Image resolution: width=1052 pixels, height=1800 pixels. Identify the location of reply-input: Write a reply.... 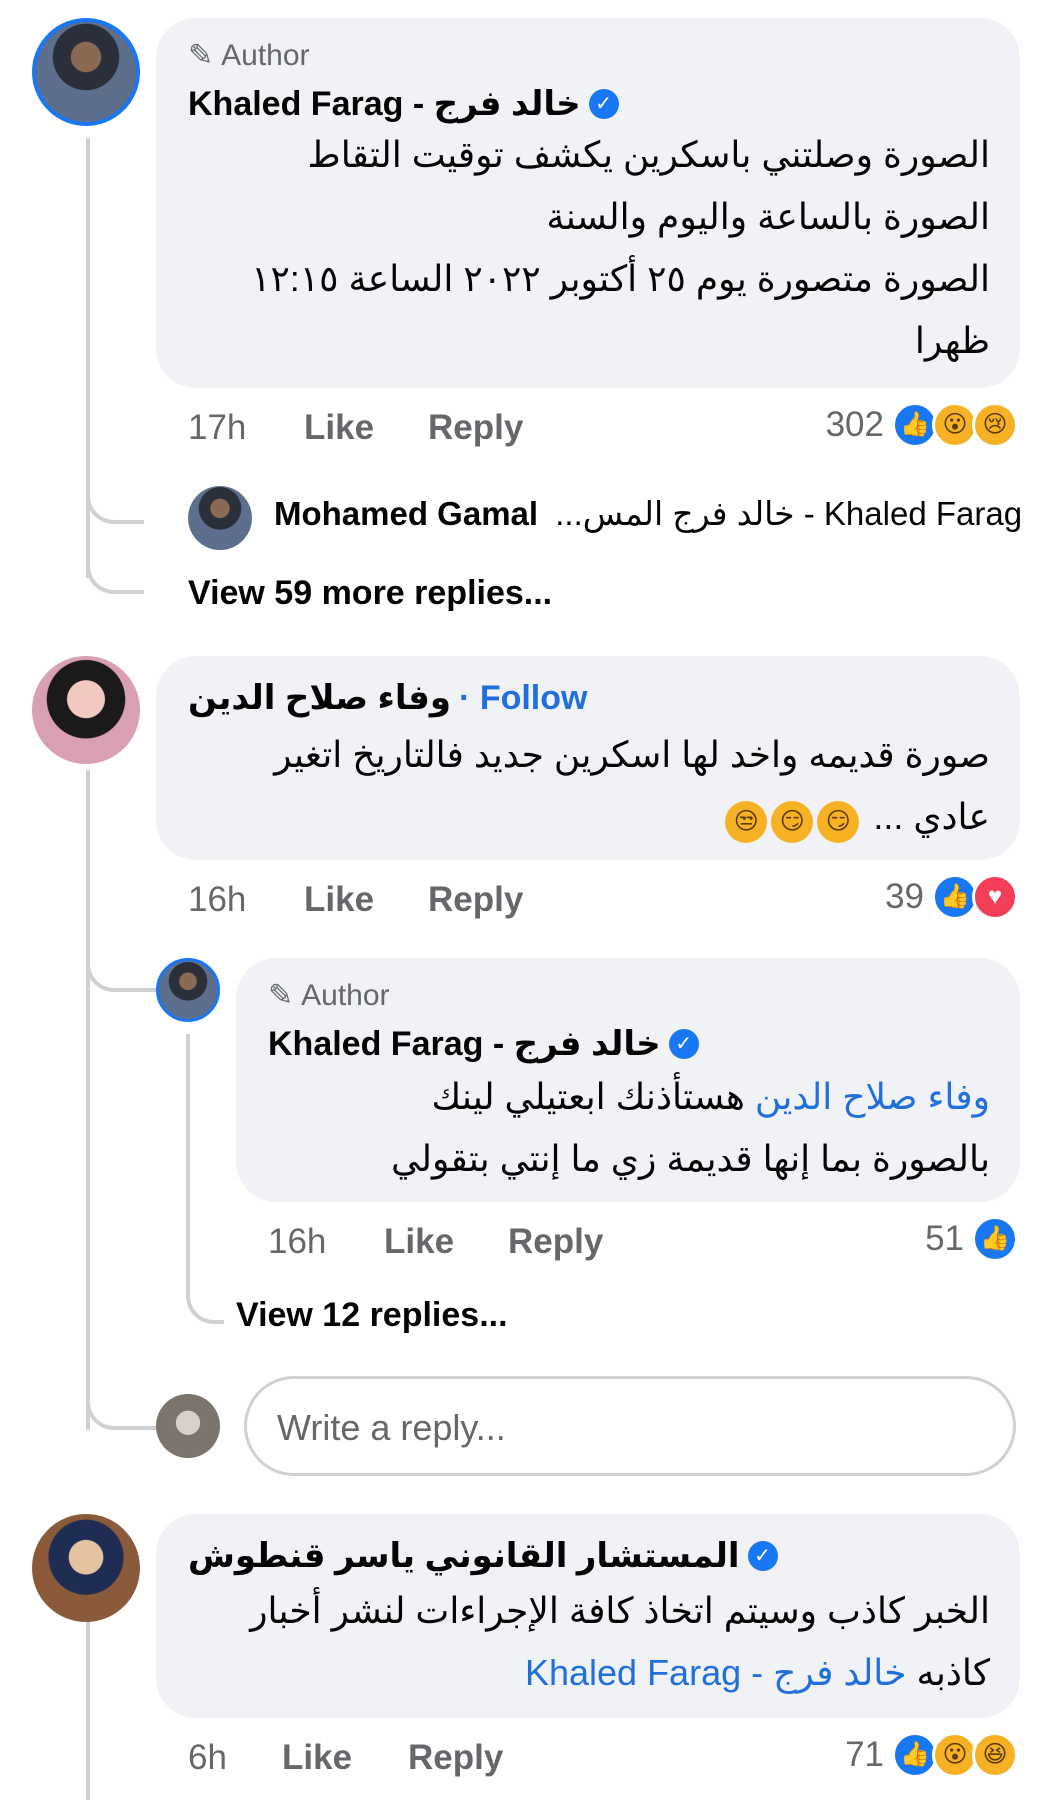
(630, 1426).